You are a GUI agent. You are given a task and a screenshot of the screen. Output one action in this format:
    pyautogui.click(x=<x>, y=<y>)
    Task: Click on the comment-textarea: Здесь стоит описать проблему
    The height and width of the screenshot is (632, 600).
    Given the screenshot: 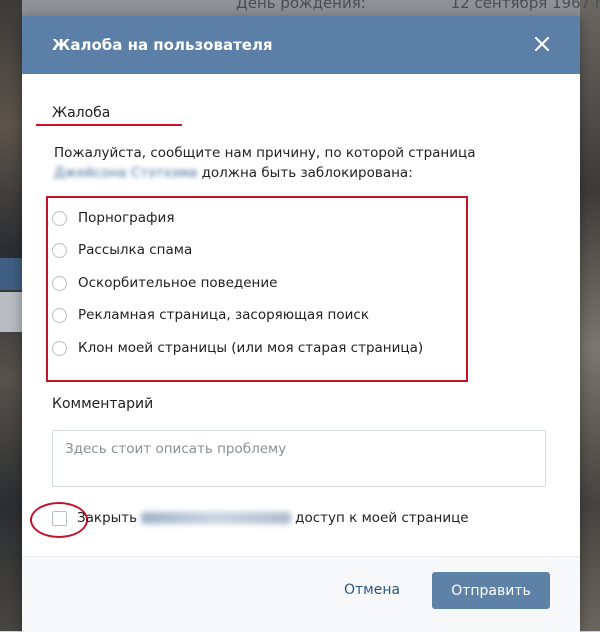 What is the action you would take?
    pyautogui.click(x=299, y=458)
    